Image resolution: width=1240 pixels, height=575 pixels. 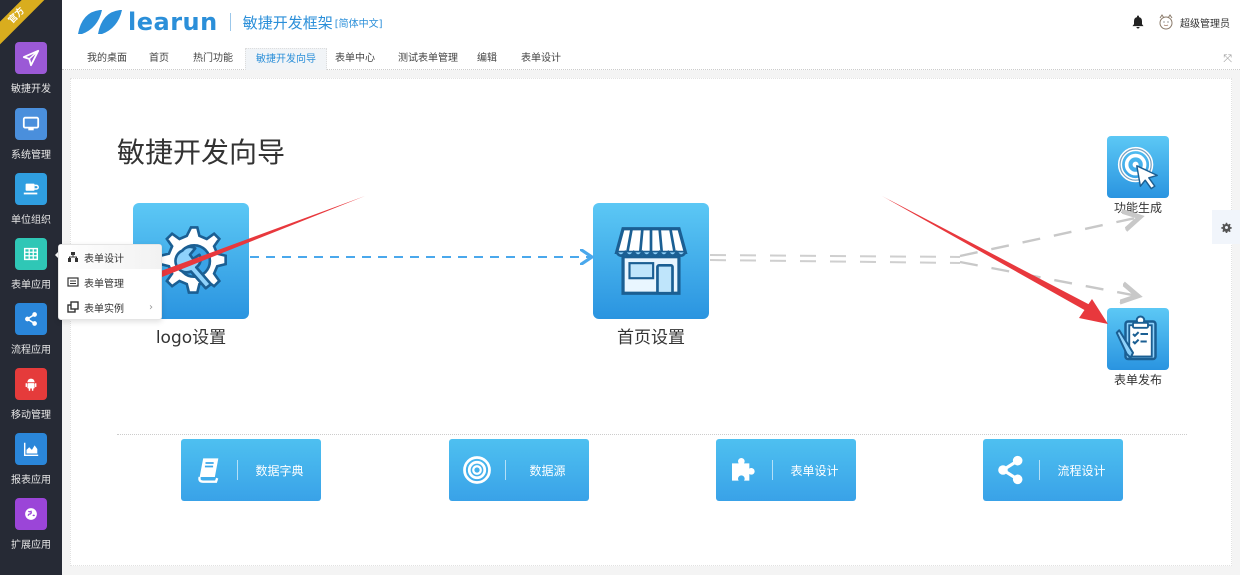 I want to click on sidebar-item-agile-dev: 敏捷开发, so click(x=31, y=68).